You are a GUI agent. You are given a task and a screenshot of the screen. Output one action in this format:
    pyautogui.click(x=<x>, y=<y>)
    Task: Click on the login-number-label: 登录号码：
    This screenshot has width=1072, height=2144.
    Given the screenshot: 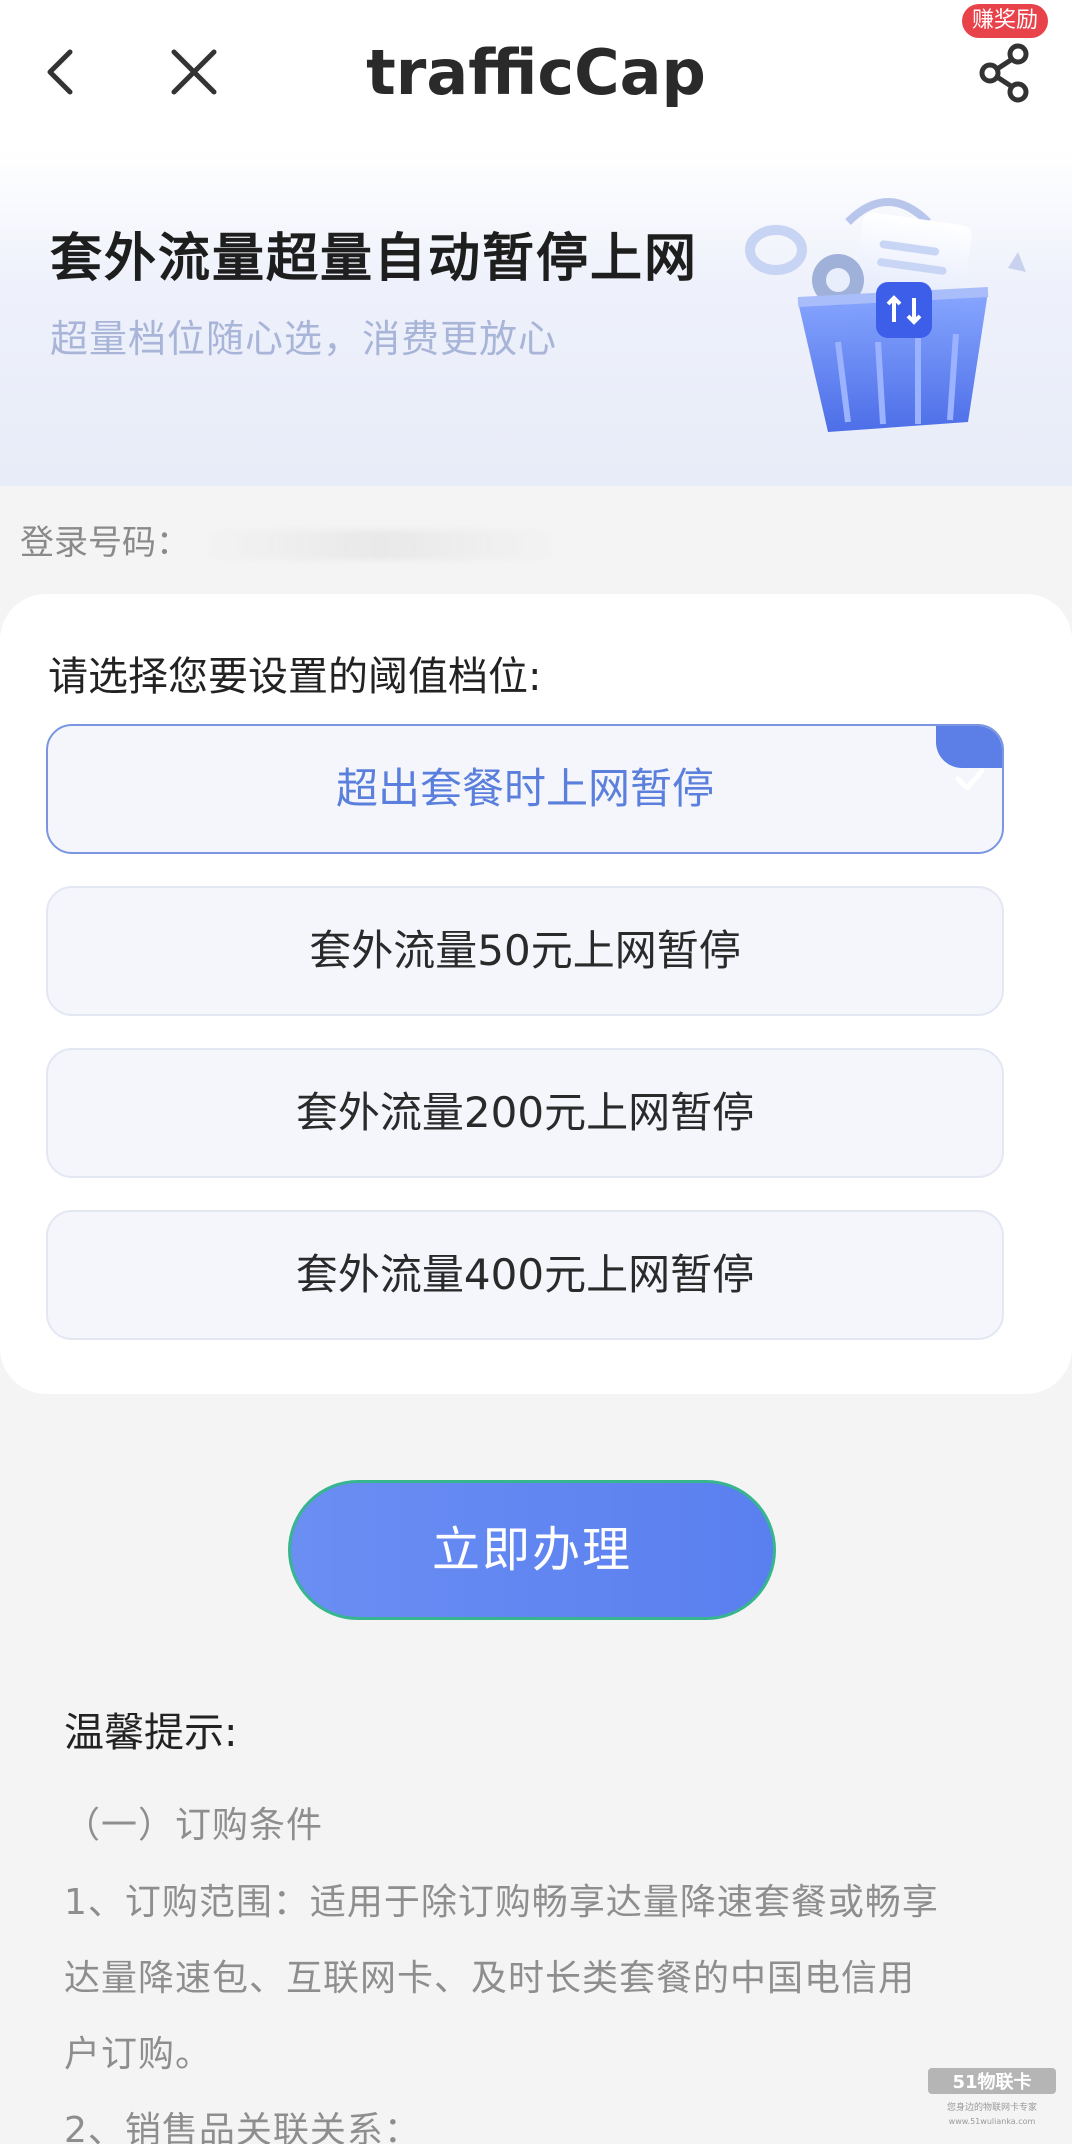 What is the action you would take?
    pyautogui.click(x=105, y=543)
    